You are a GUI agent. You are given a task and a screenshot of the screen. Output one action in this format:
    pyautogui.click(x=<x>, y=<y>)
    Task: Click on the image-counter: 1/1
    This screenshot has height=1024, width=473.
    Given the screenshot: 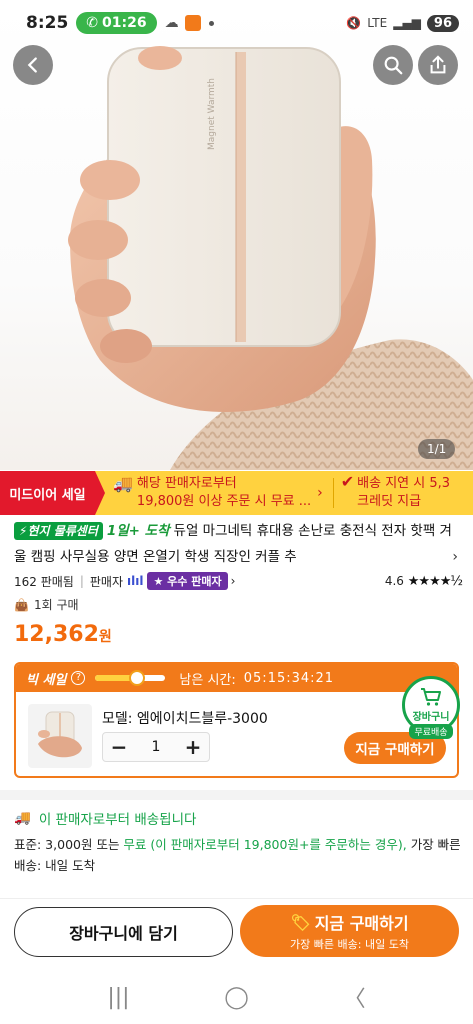 What is the action you would take?
    pyautogui.click(x=437, y=449)
    